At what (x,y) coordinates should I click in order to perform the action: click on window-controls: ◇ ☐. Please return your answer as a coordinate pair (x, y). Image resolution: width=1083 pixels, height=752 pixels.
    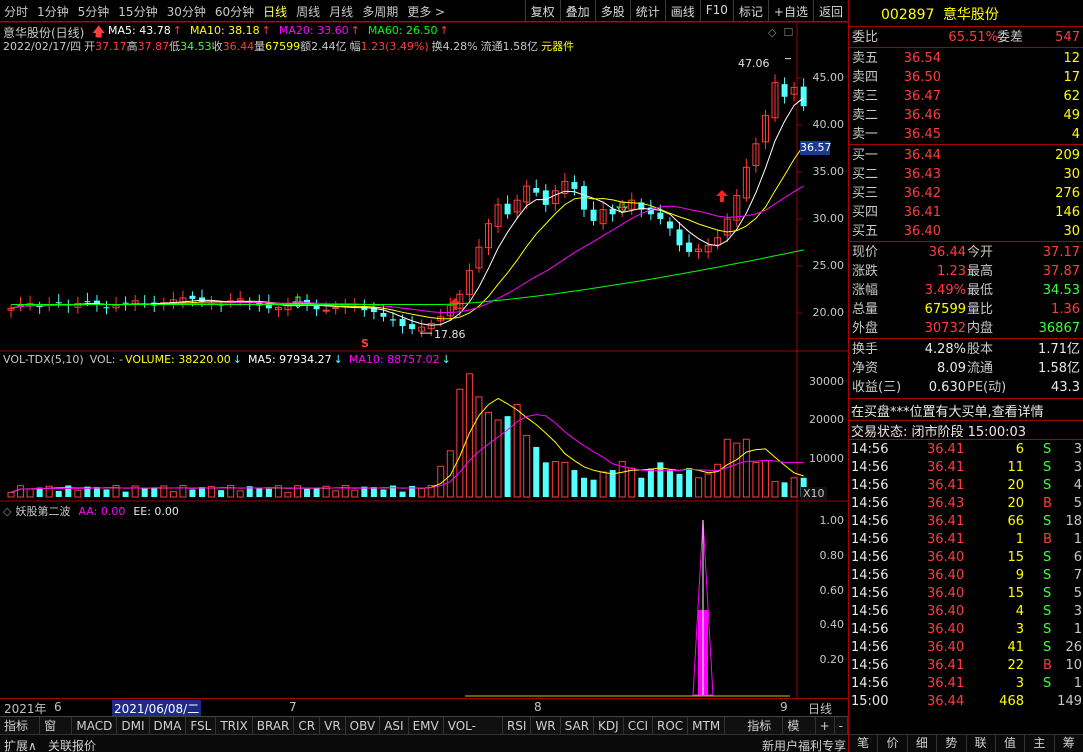
    Looking at the image, I should click on (780, 32).